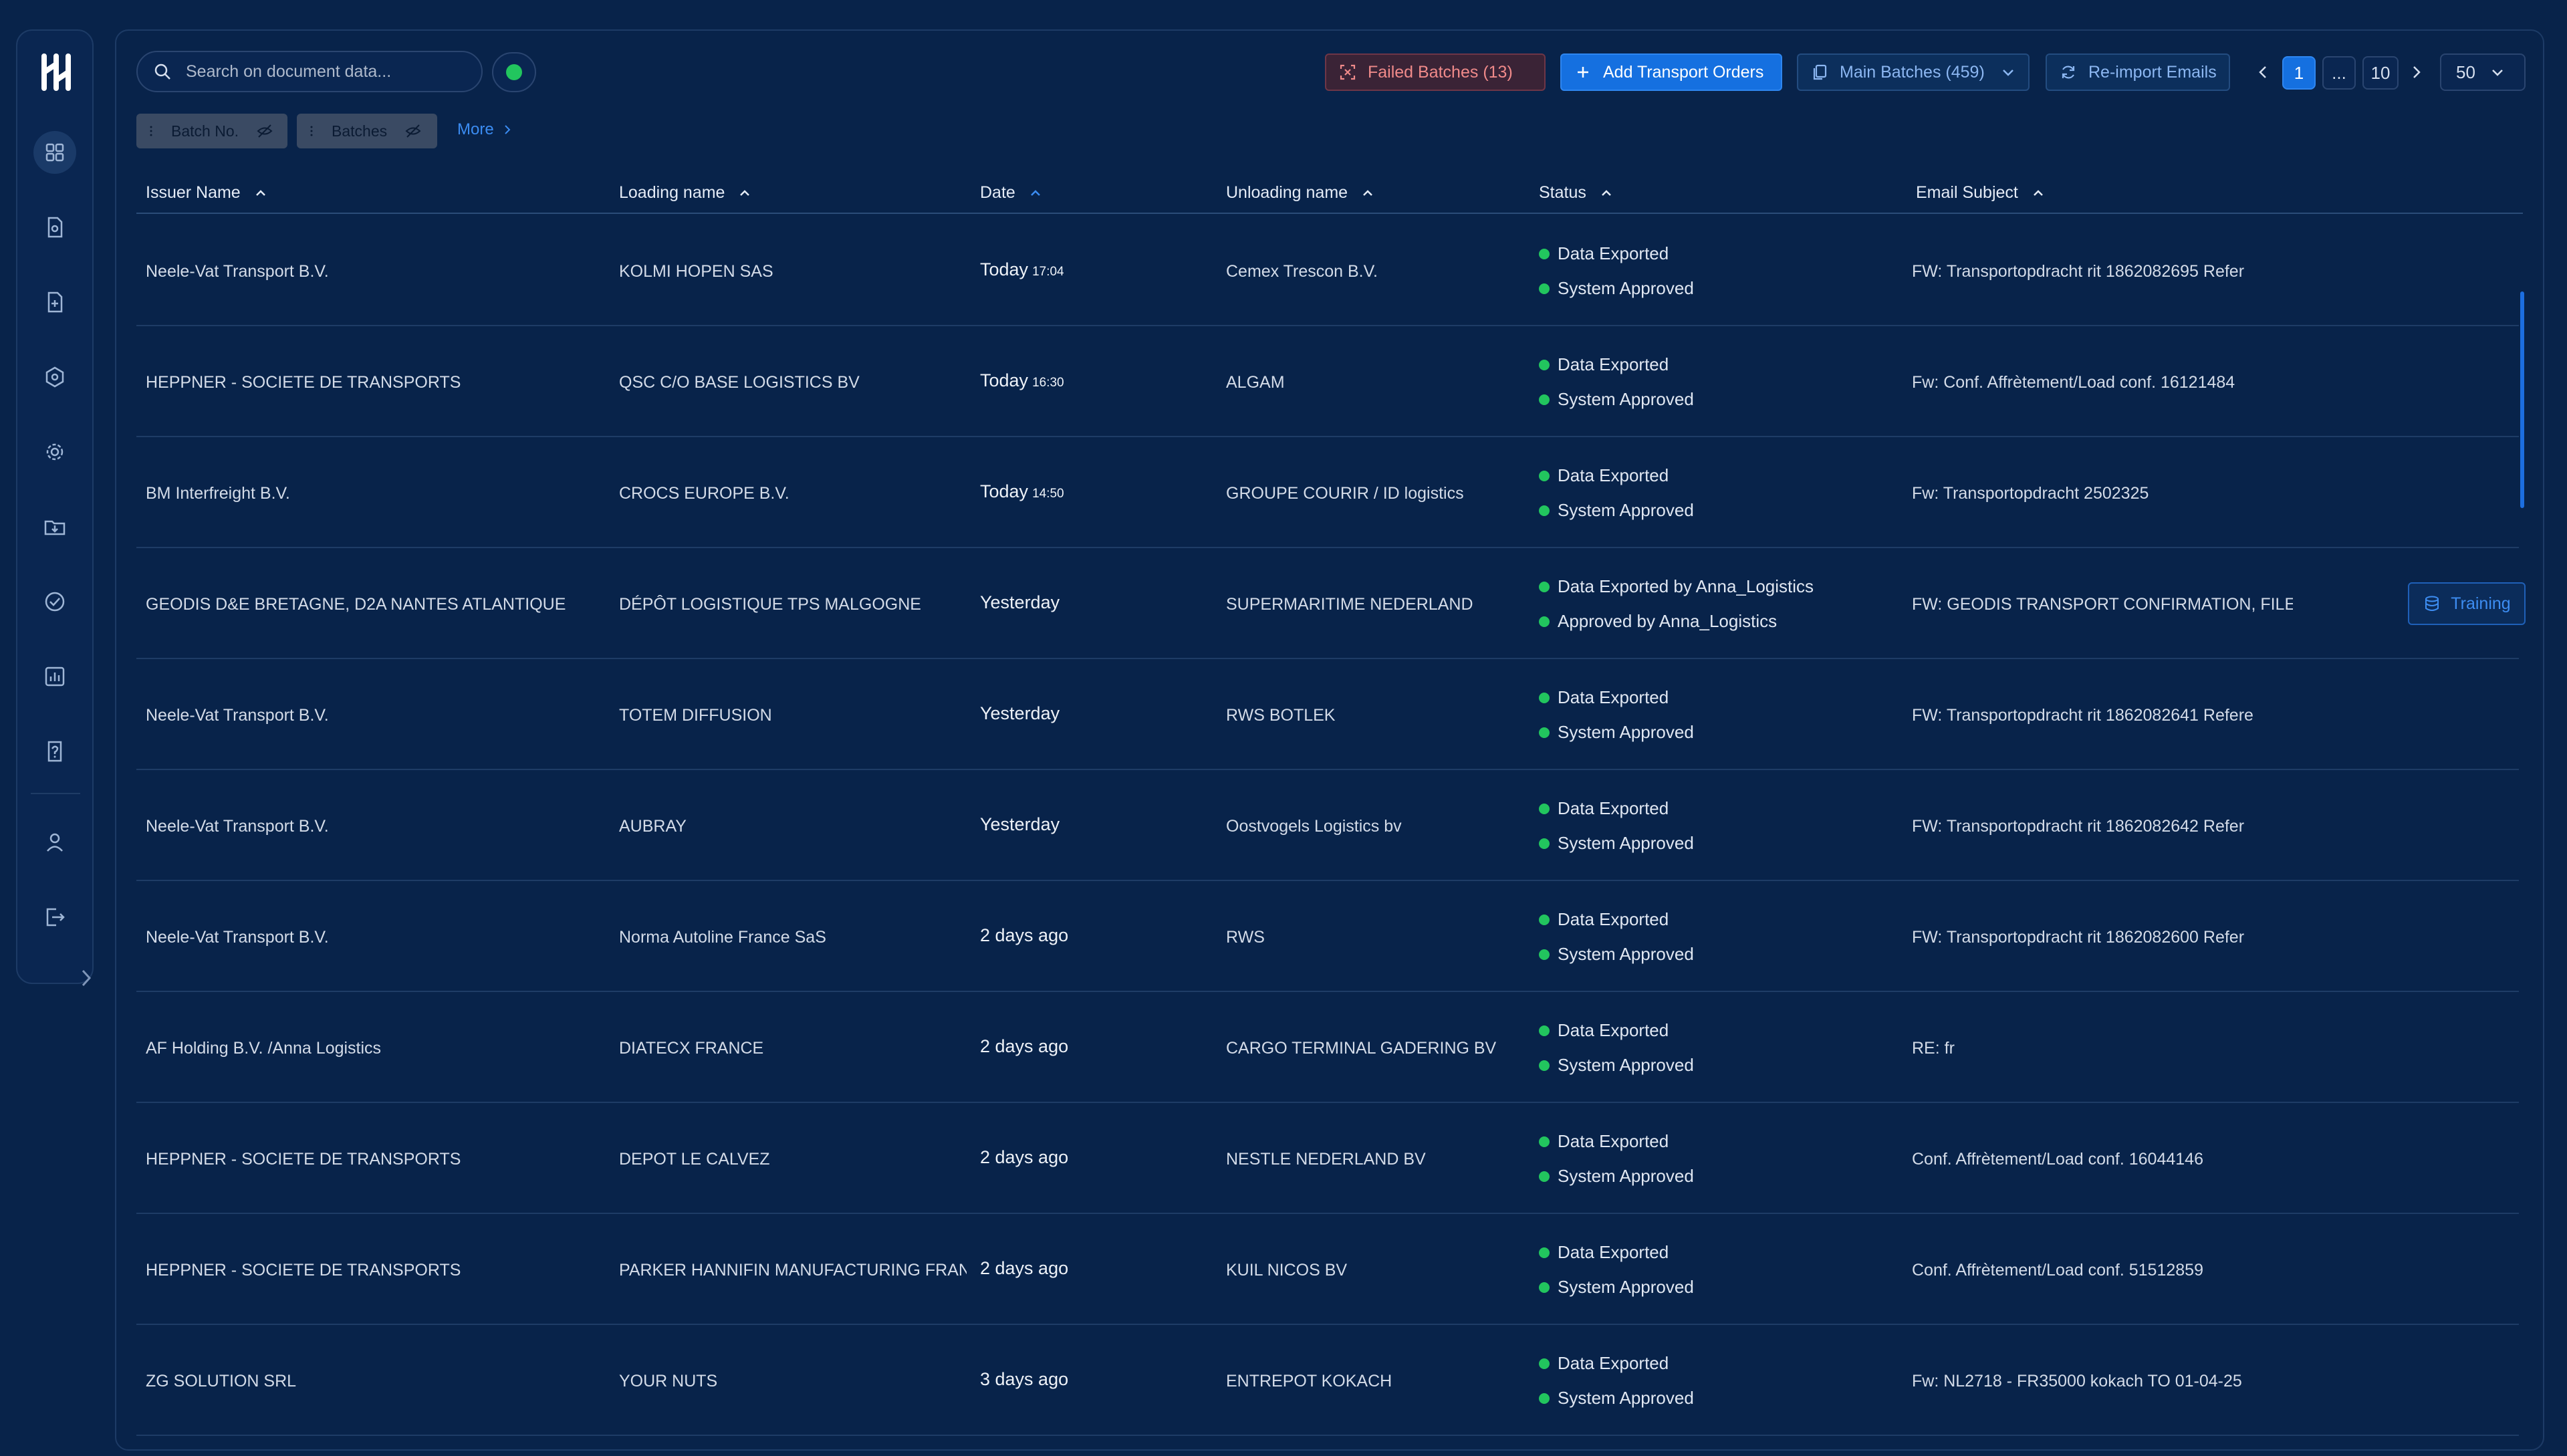 The width and height of the screenshot is (2567, 1456). Describe the element at coordinates (54, 842) in the screenshot. I see `user-icon` at that location.